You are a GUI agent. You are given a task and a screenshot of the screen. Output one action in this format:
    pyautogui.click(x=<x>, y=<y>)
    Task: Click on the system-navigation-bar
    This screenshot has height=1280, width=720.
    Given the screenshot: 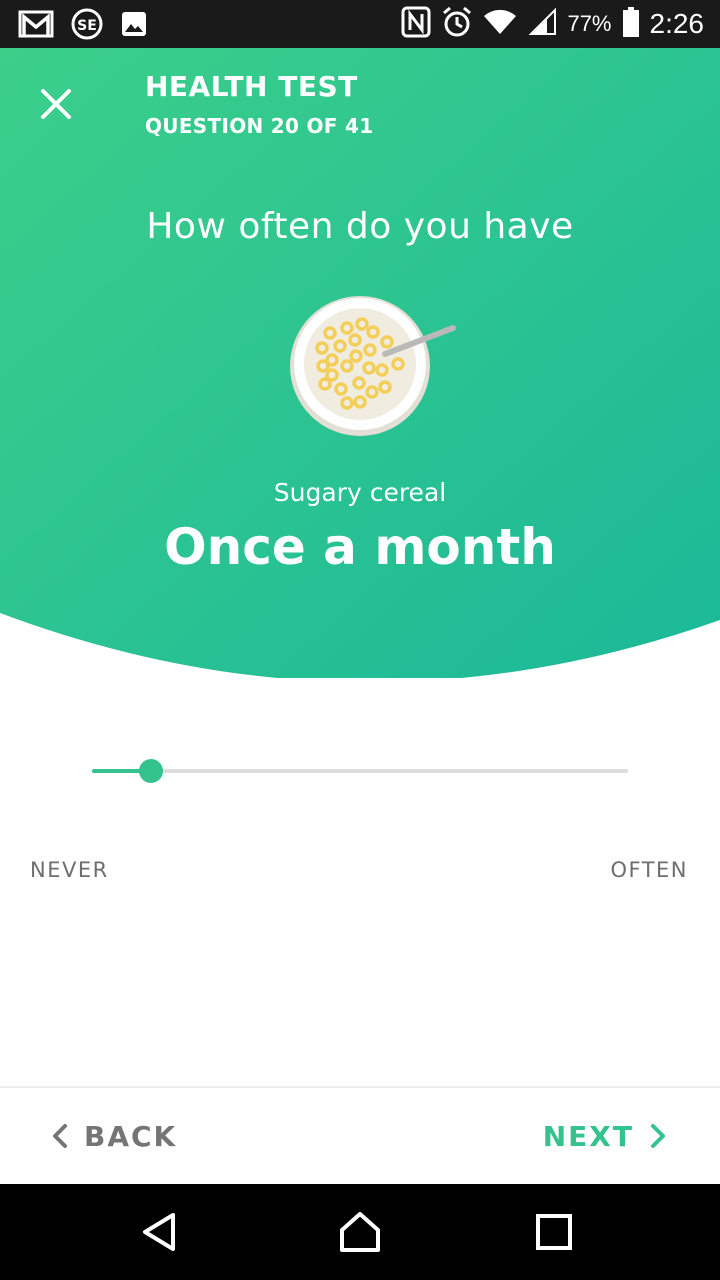 What is the action you would take?
    pyautogui.click(x=360, y=1232)
    